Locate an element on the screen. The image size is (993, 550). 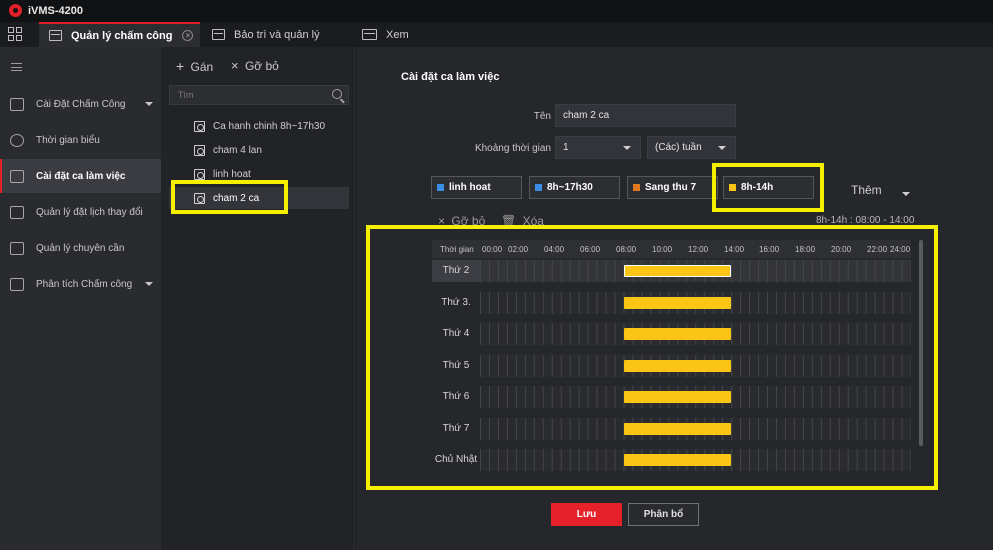
nav-label: Quản lý đặt lịch thay đổi is located at coordinates (89, 212).